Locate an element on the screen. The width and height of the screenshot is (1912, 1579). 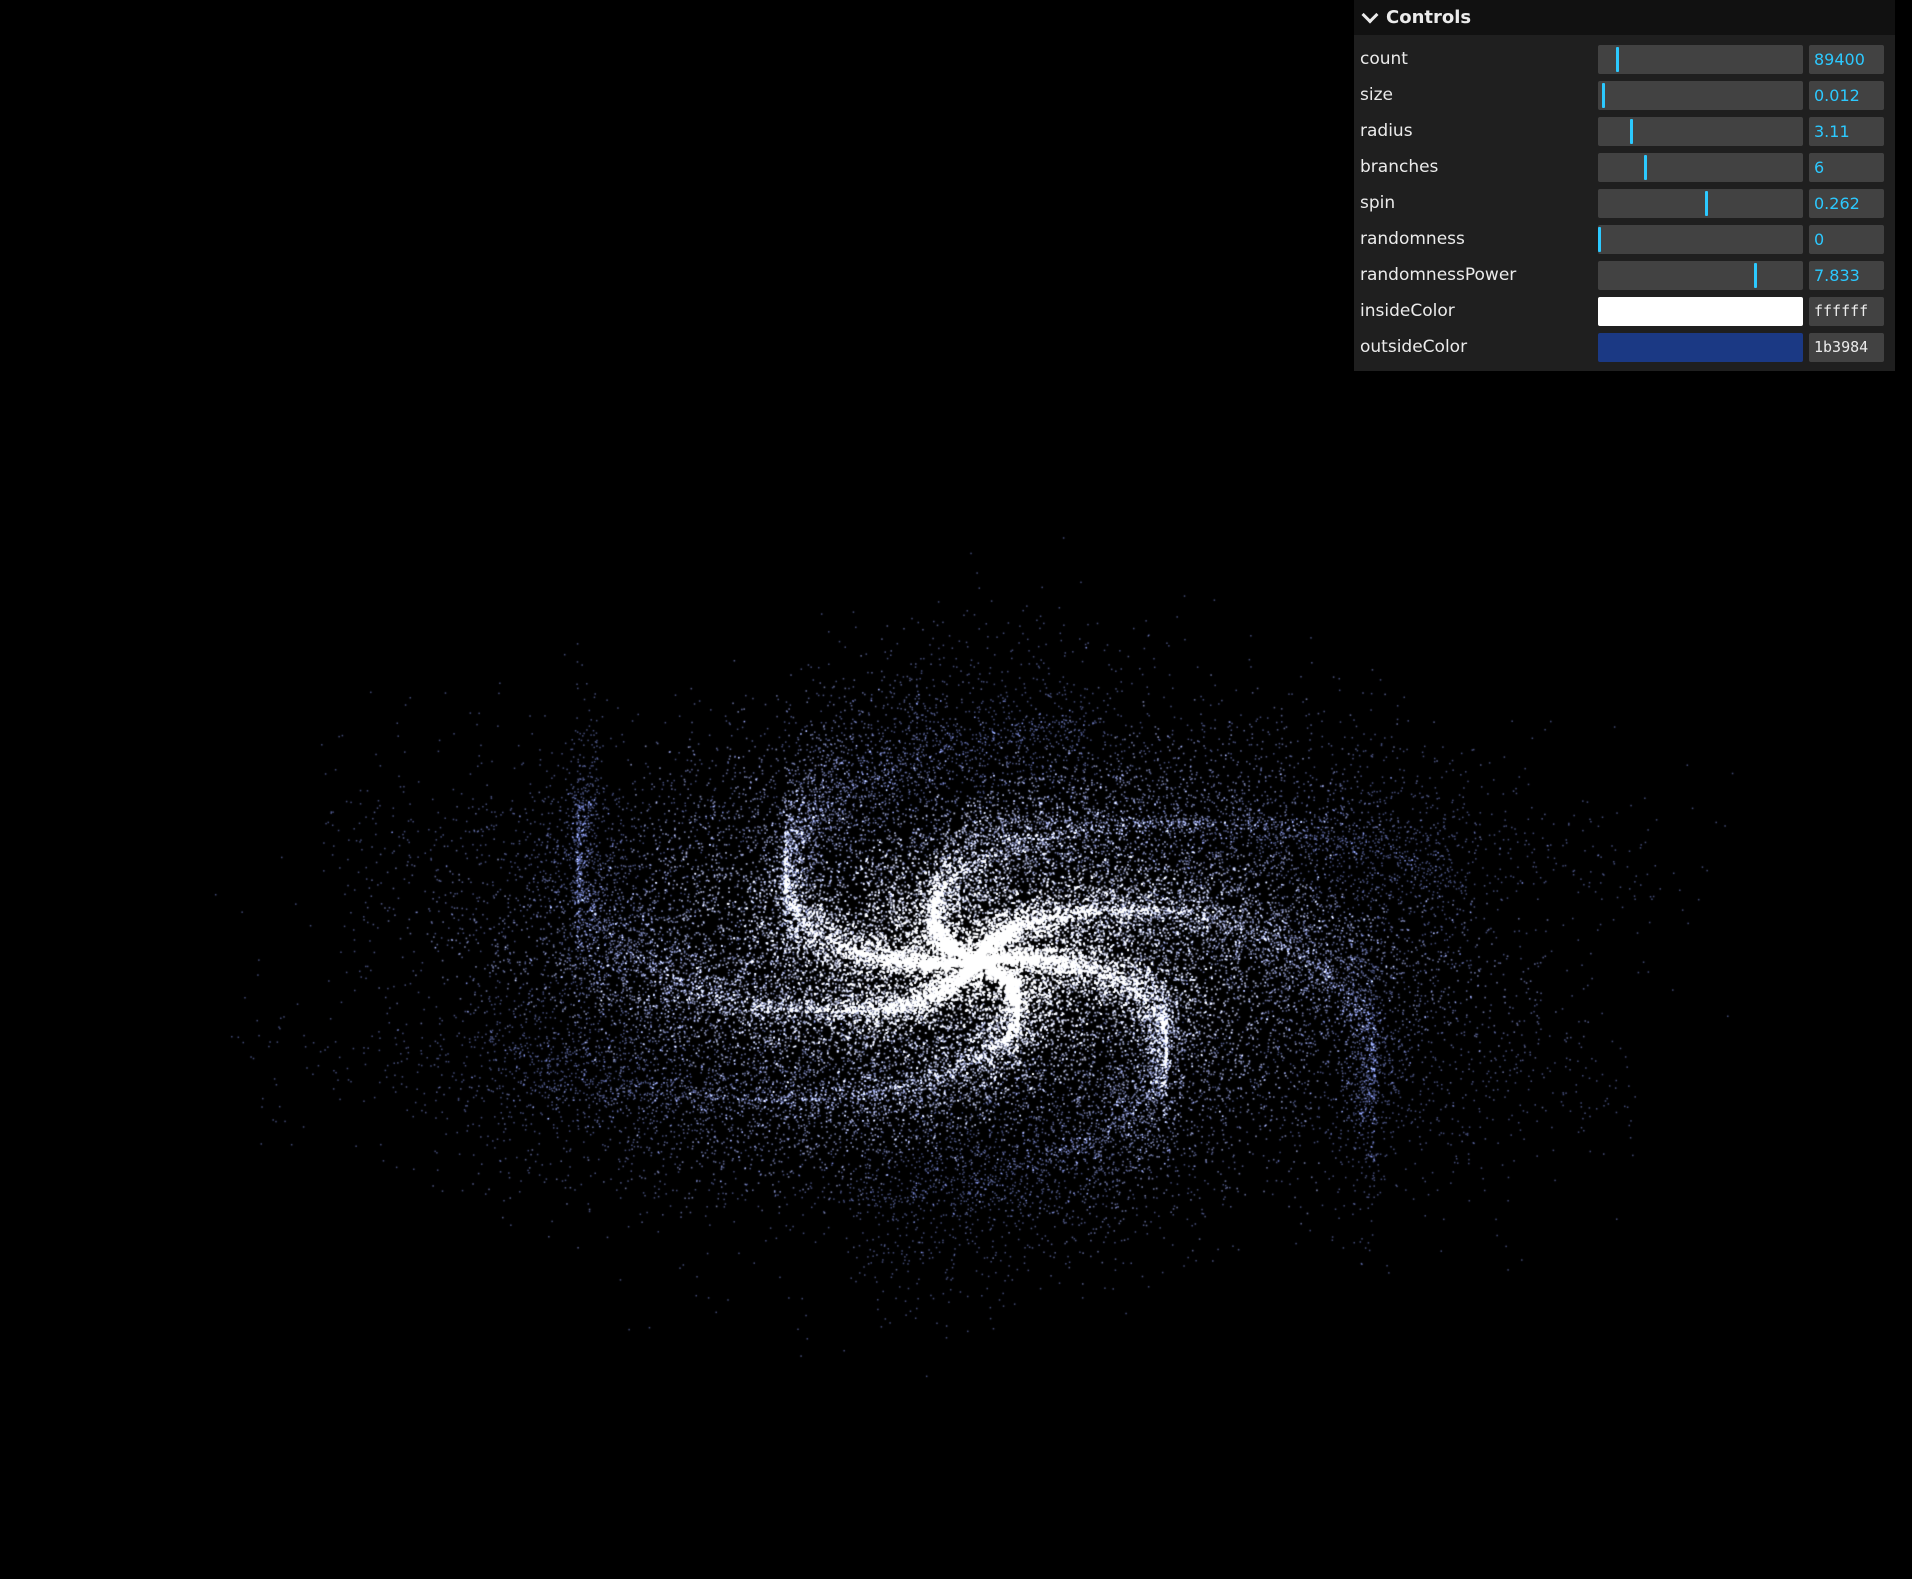
randomness-value-input: 0 is located at coordinates (1846, 239).